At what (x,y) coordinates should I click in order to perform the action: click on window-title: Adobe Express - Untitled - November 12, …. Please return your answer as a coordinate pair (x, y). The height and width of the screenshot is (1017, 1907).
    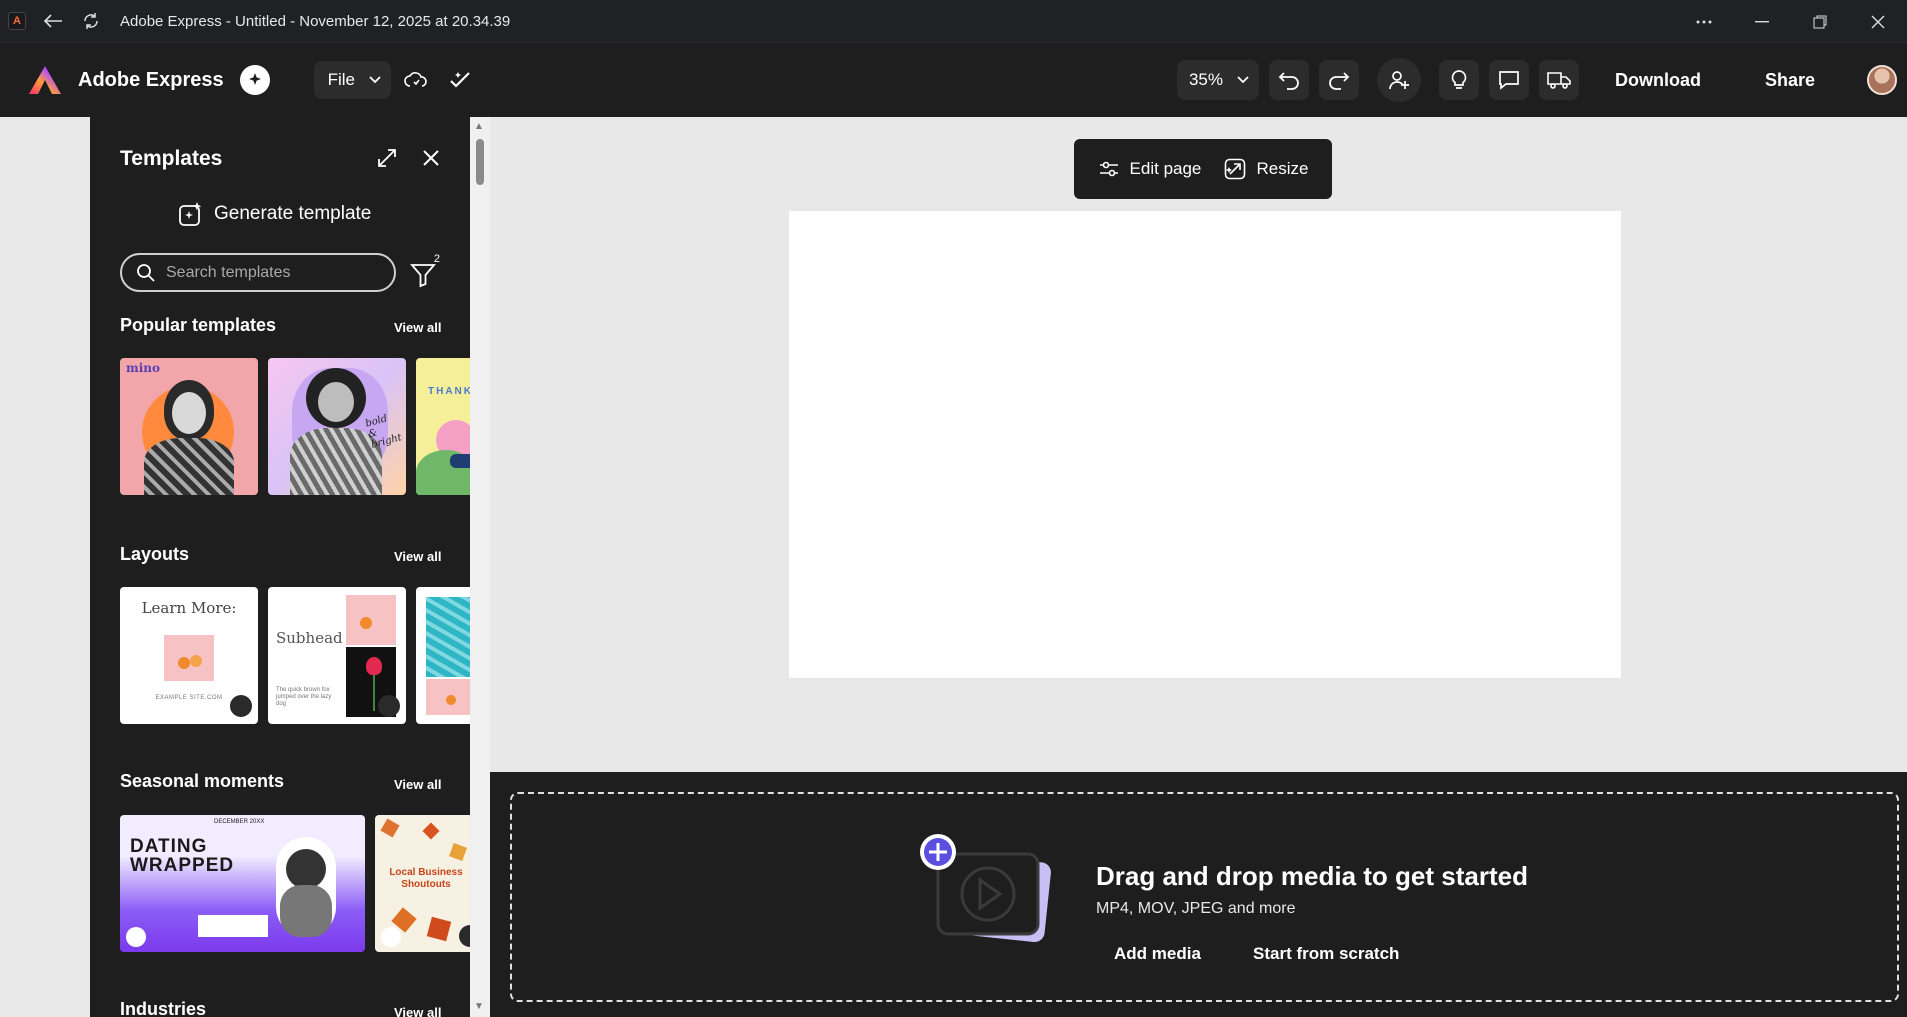
    Looking at the image, I should click on (315, 21).